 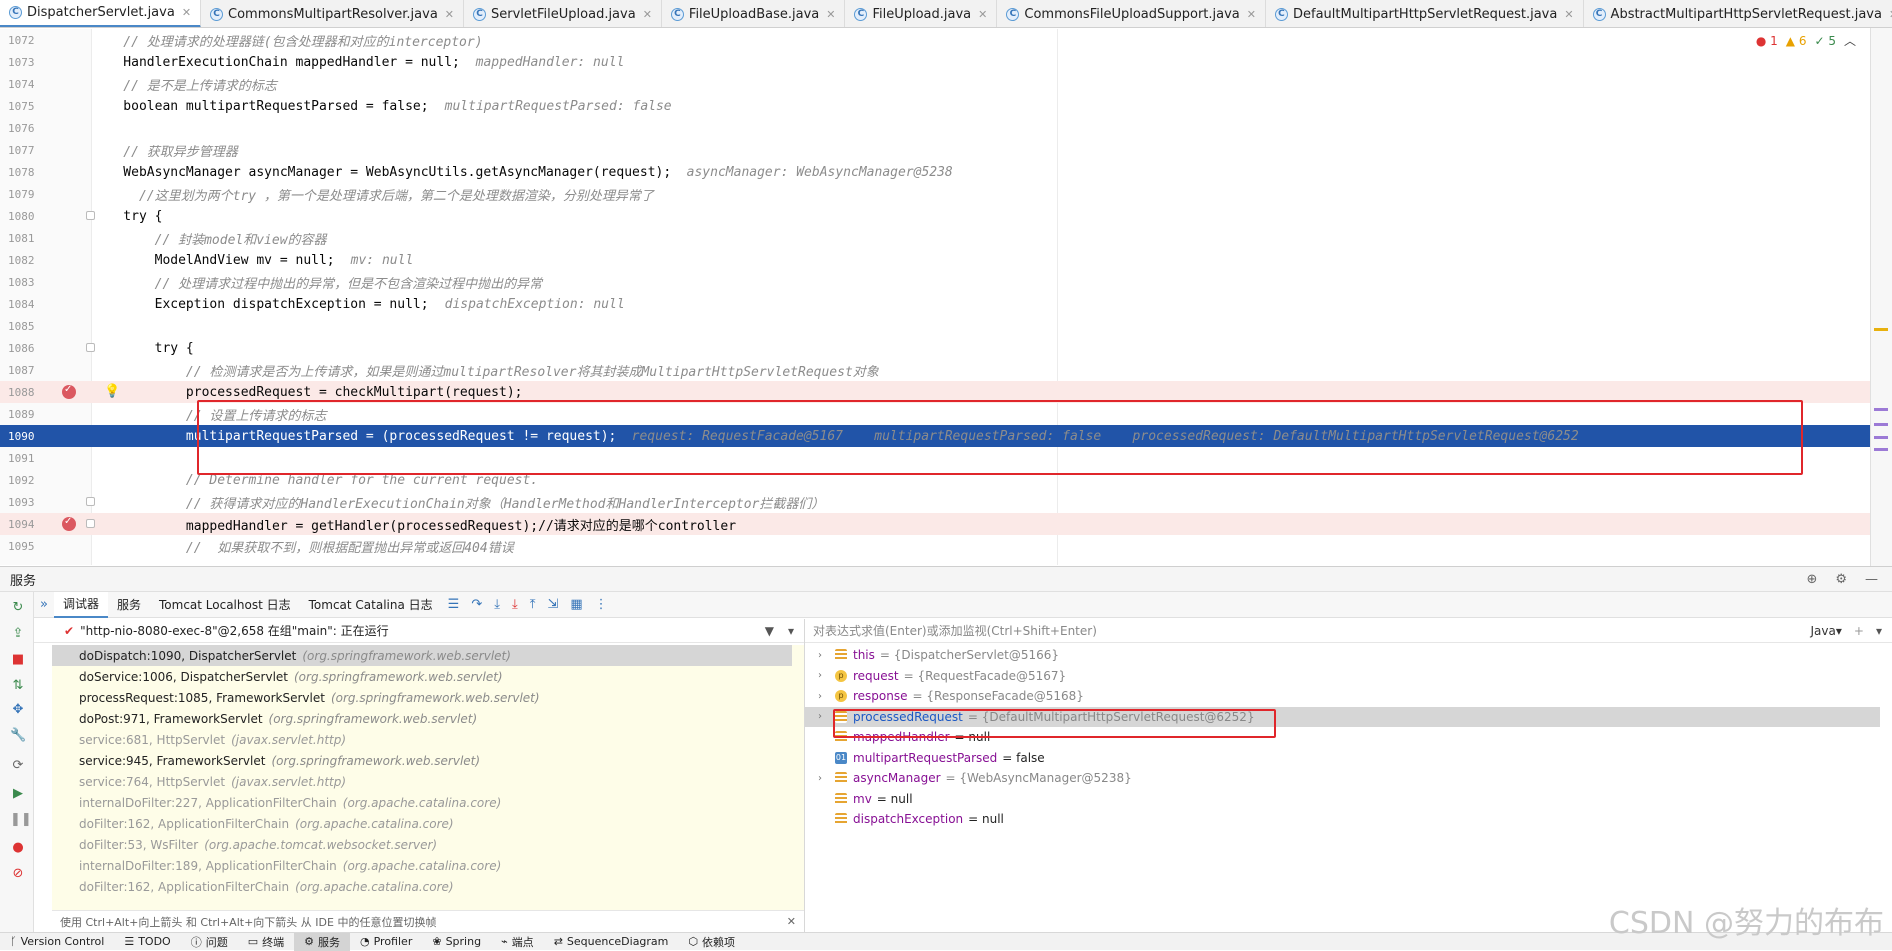 I want to click on menu-icon: ☰, so click(x=454, y=604).